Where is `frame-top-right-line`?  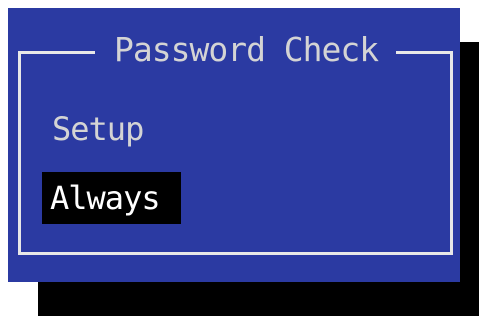
frame-top-right-line is located at coordinates (424, 52).